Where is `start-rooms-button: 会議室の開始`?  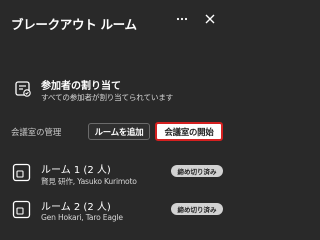
start-rooms-button: 会議室の開始 is located at coordinates (189, 131).